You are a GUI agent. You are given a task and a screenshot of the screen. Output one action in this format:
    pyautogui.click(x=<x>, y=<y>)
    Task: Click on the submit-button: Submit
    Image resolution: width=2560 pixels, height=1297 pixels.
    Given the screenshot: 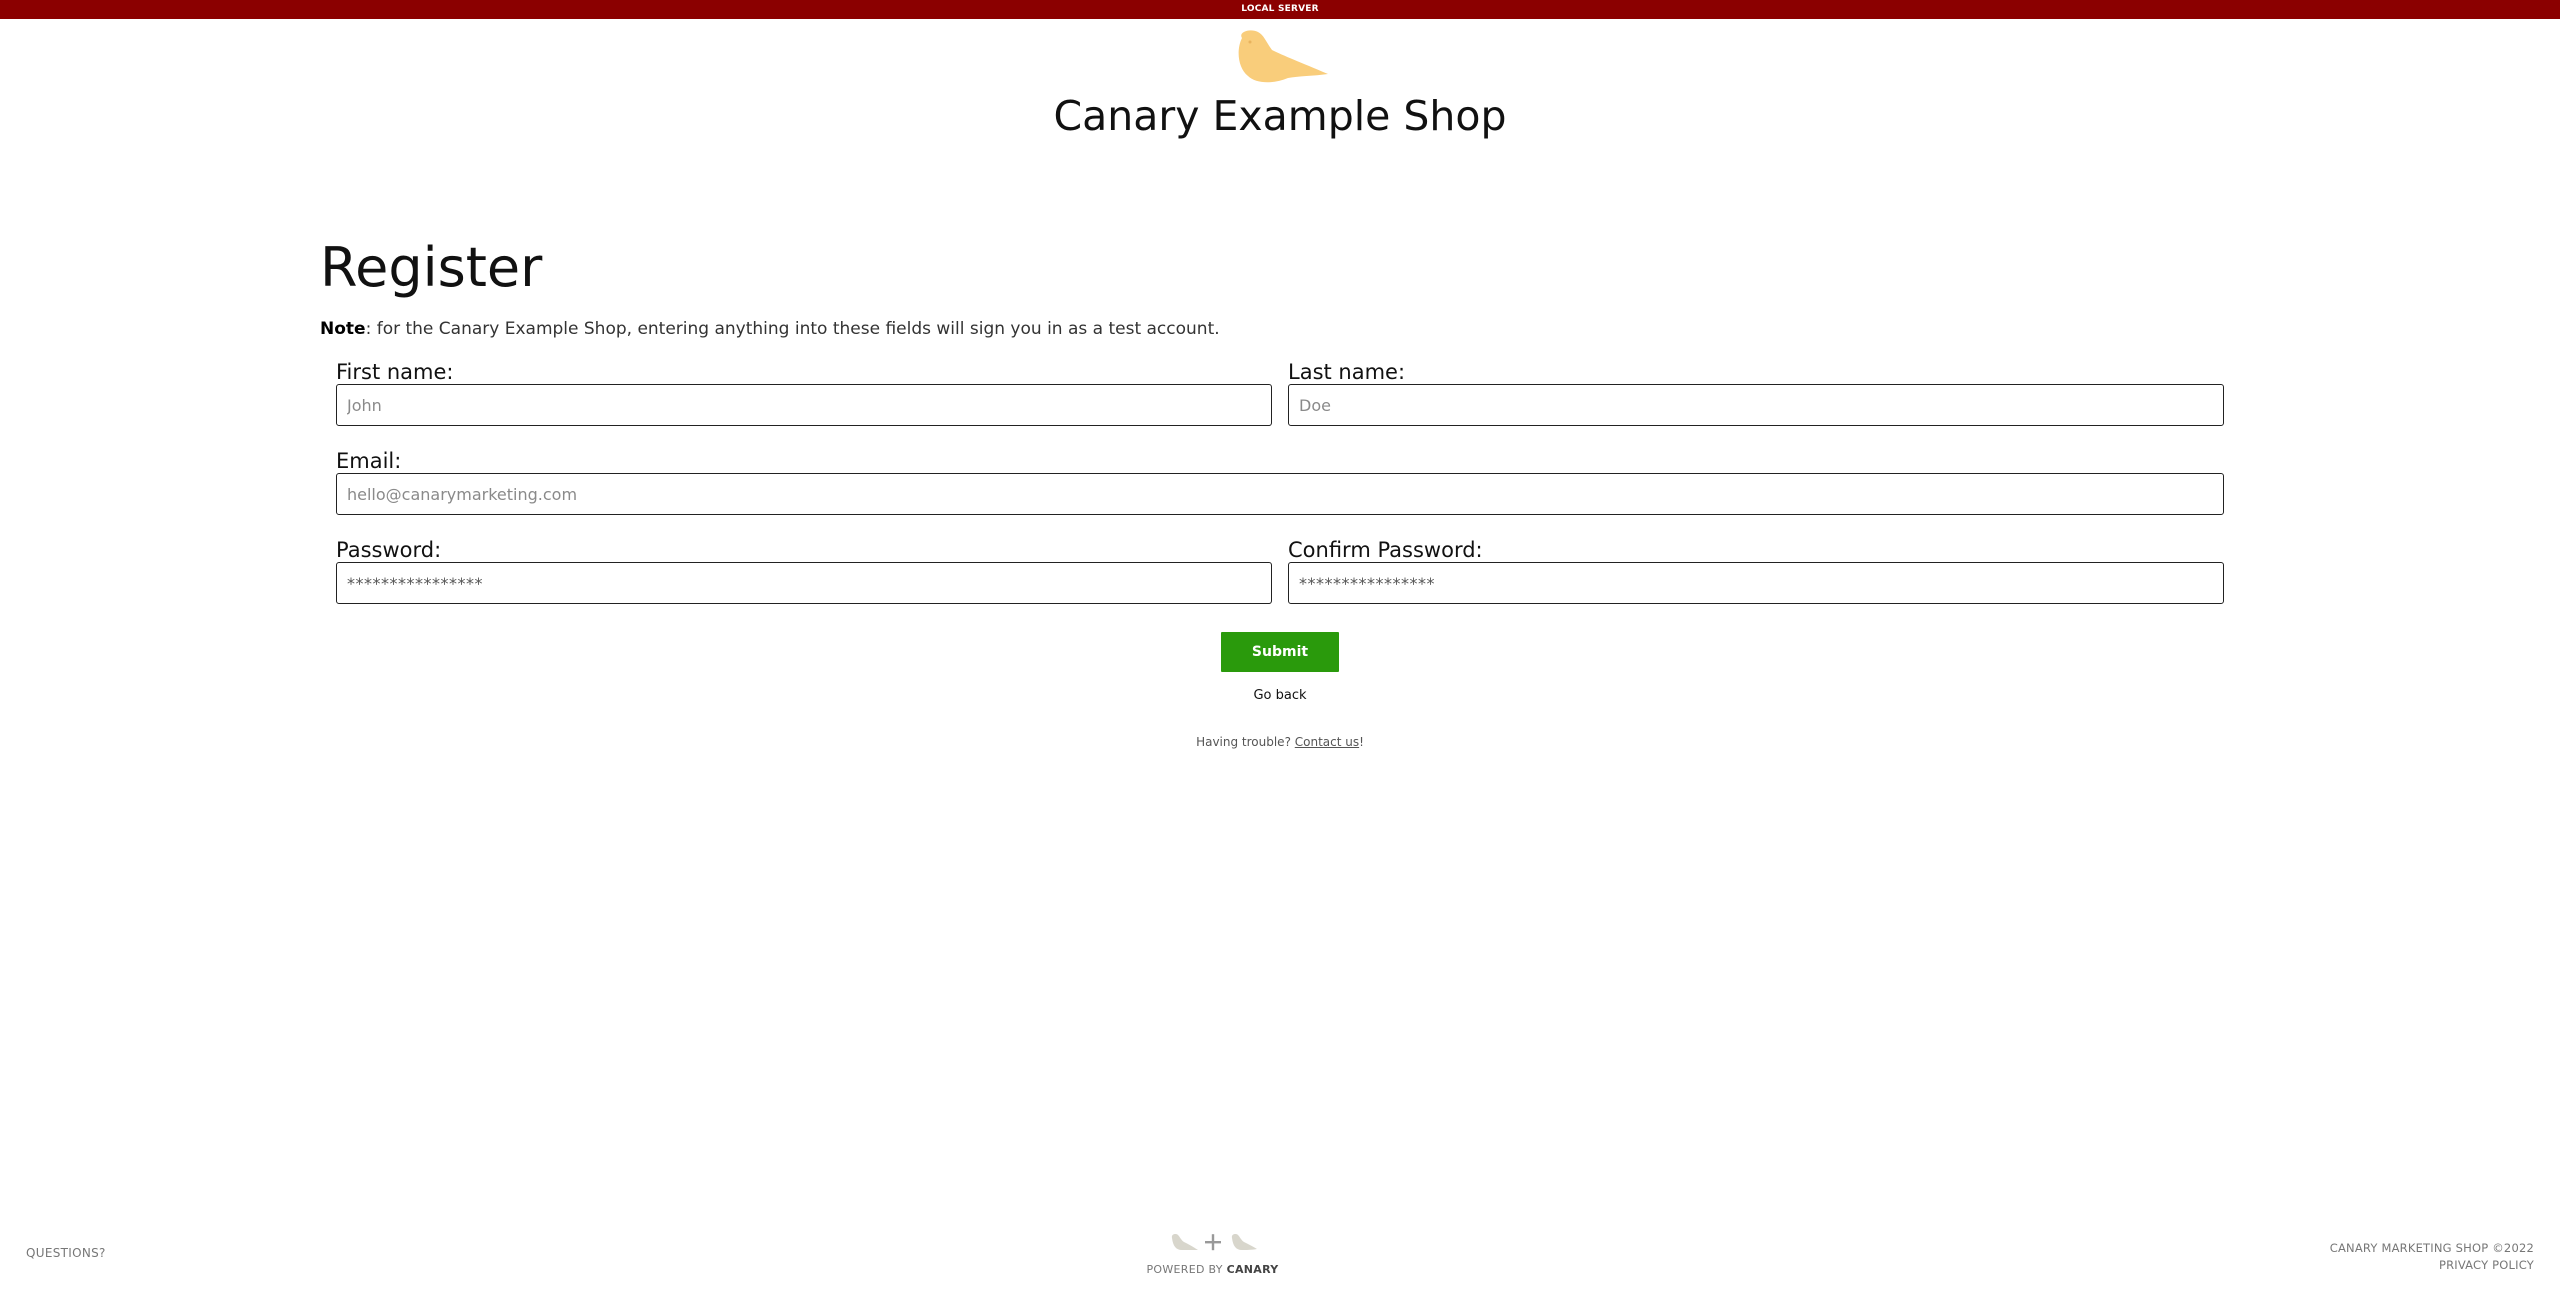 What is the action you would take?
    pyautogui.click(x=1280, y=652)
    